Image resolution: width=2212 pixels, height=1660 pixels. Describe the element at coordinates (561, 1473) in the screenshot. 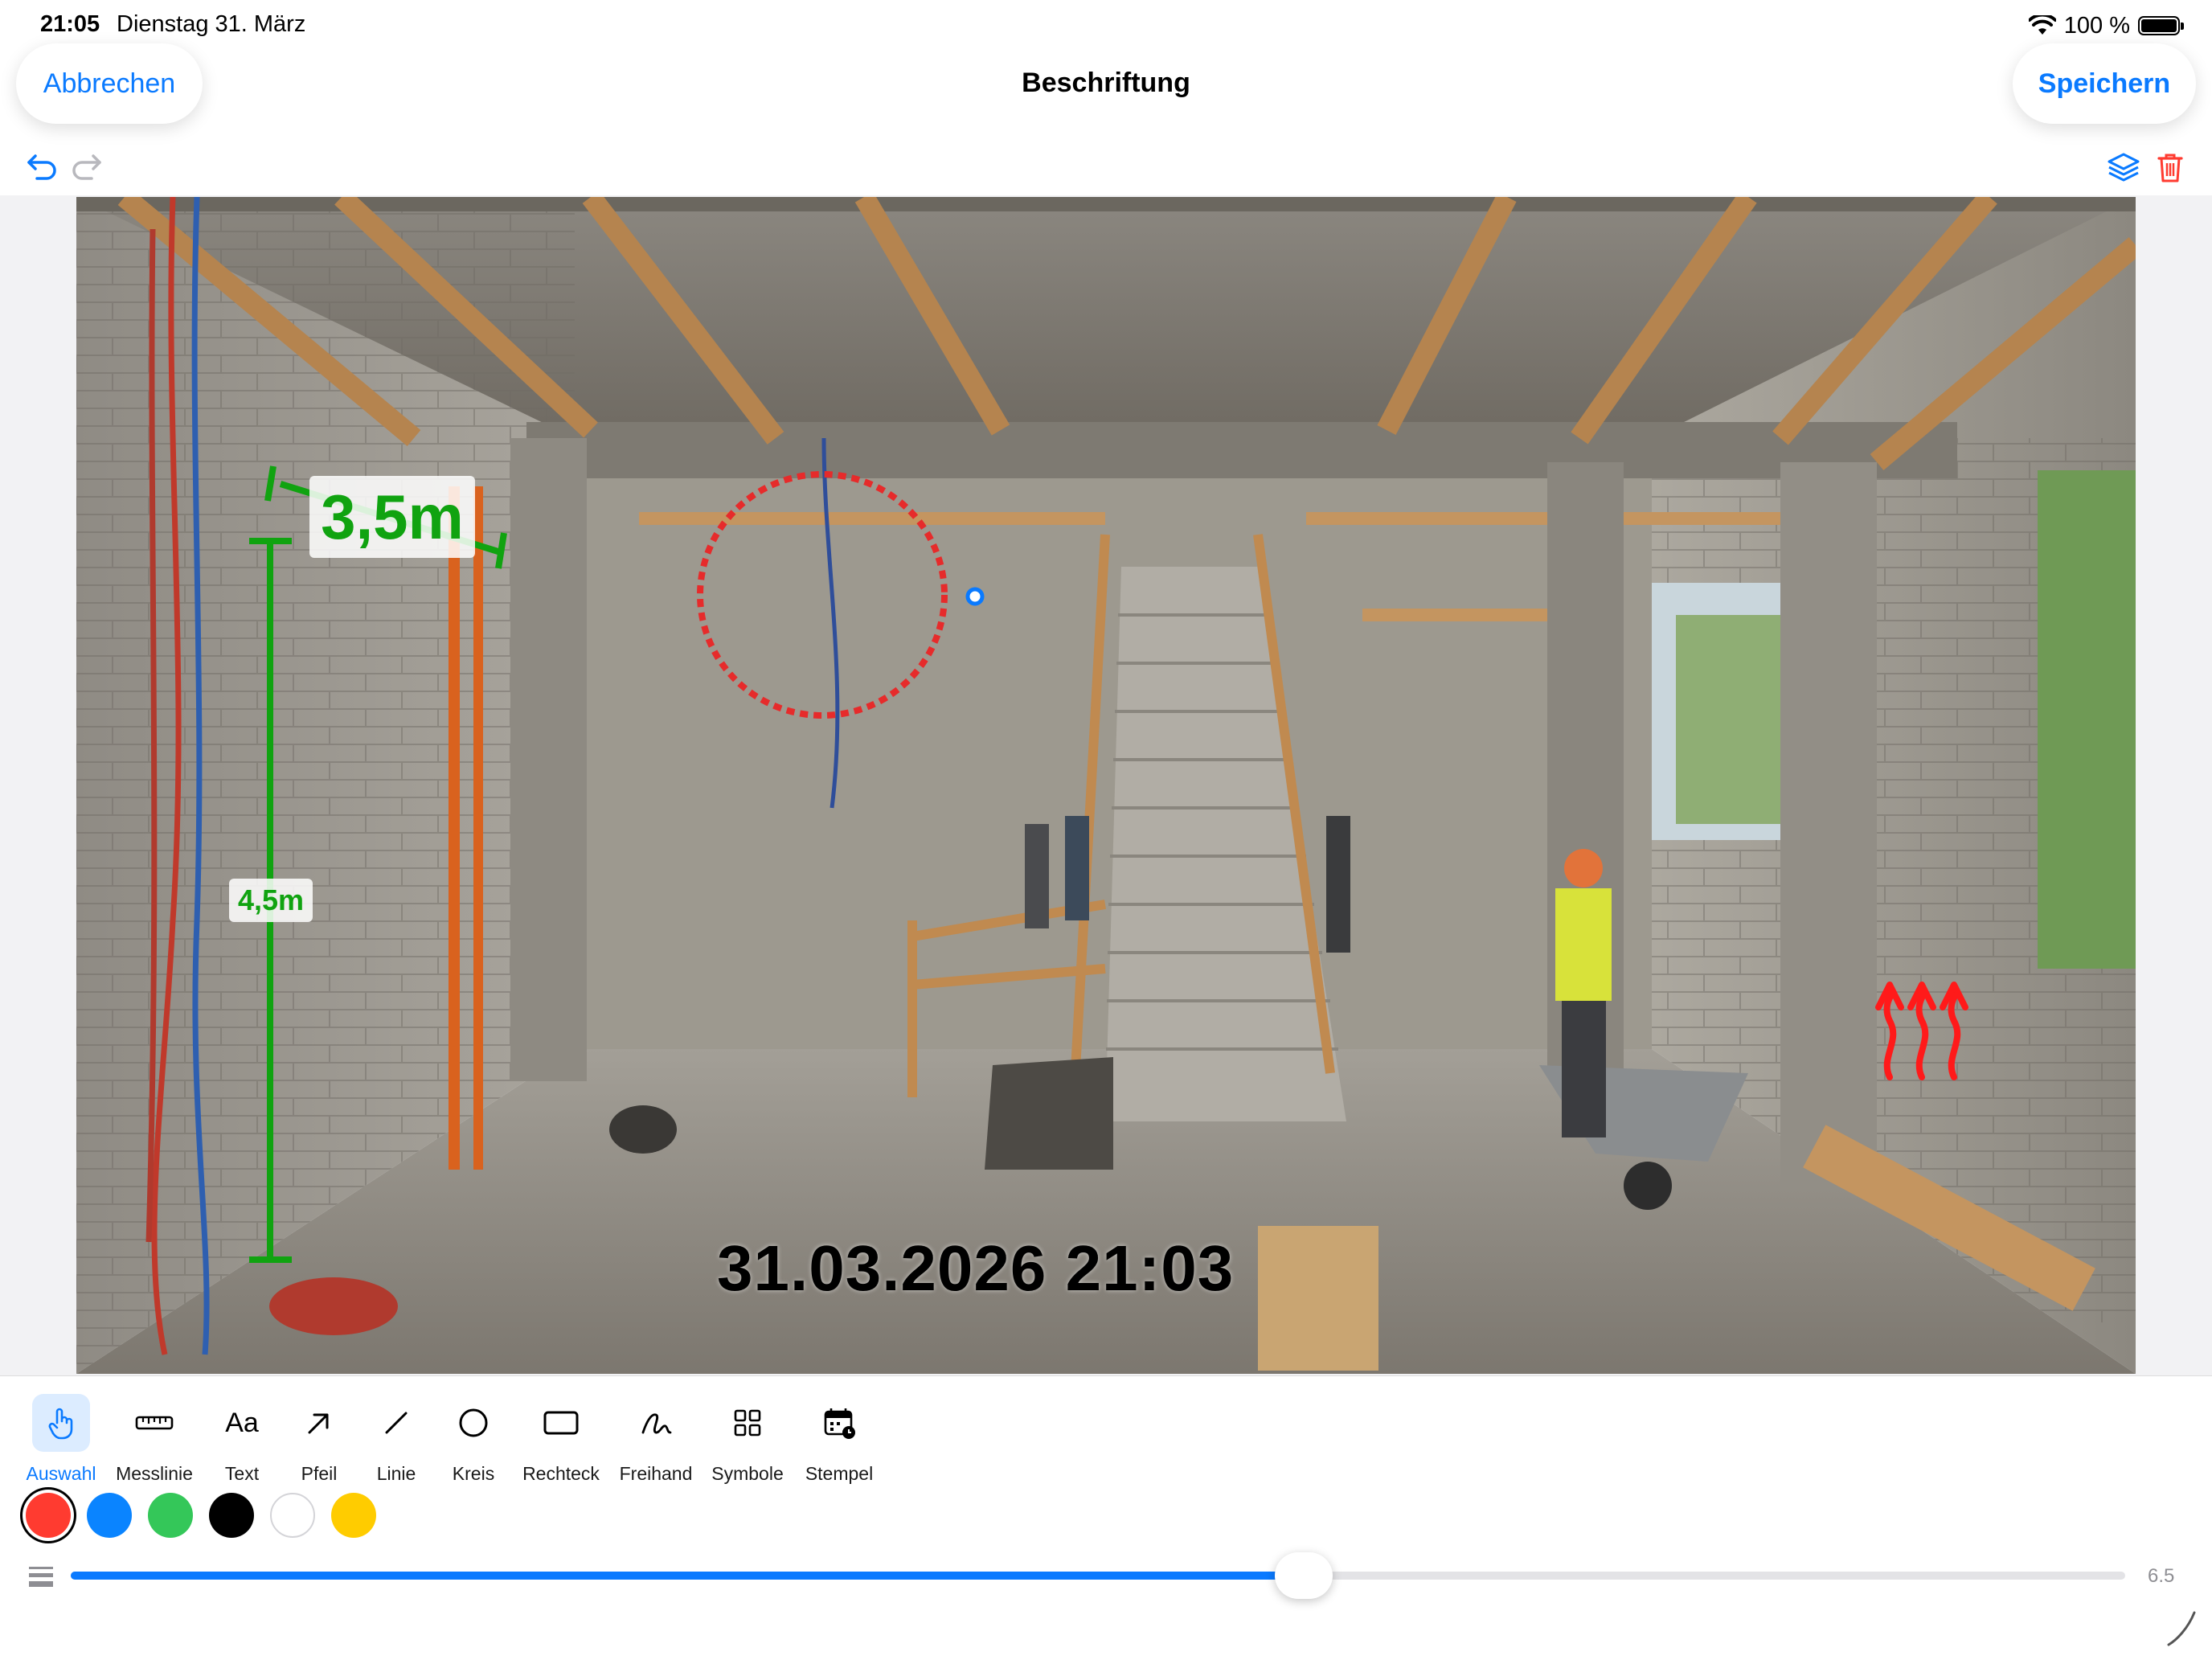

I see `tool-label: Rechteck` at that location.